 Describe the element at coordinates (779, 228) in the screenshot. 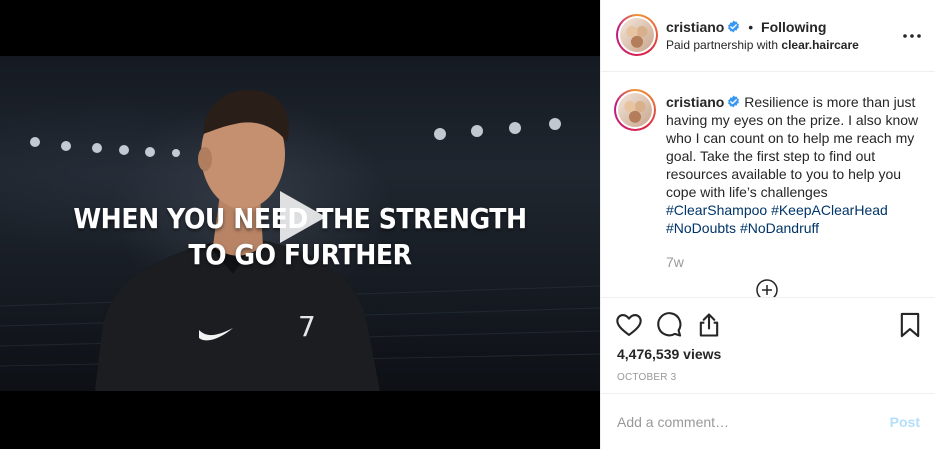

I see `hashtag-link: #NoDandruff` at that location.